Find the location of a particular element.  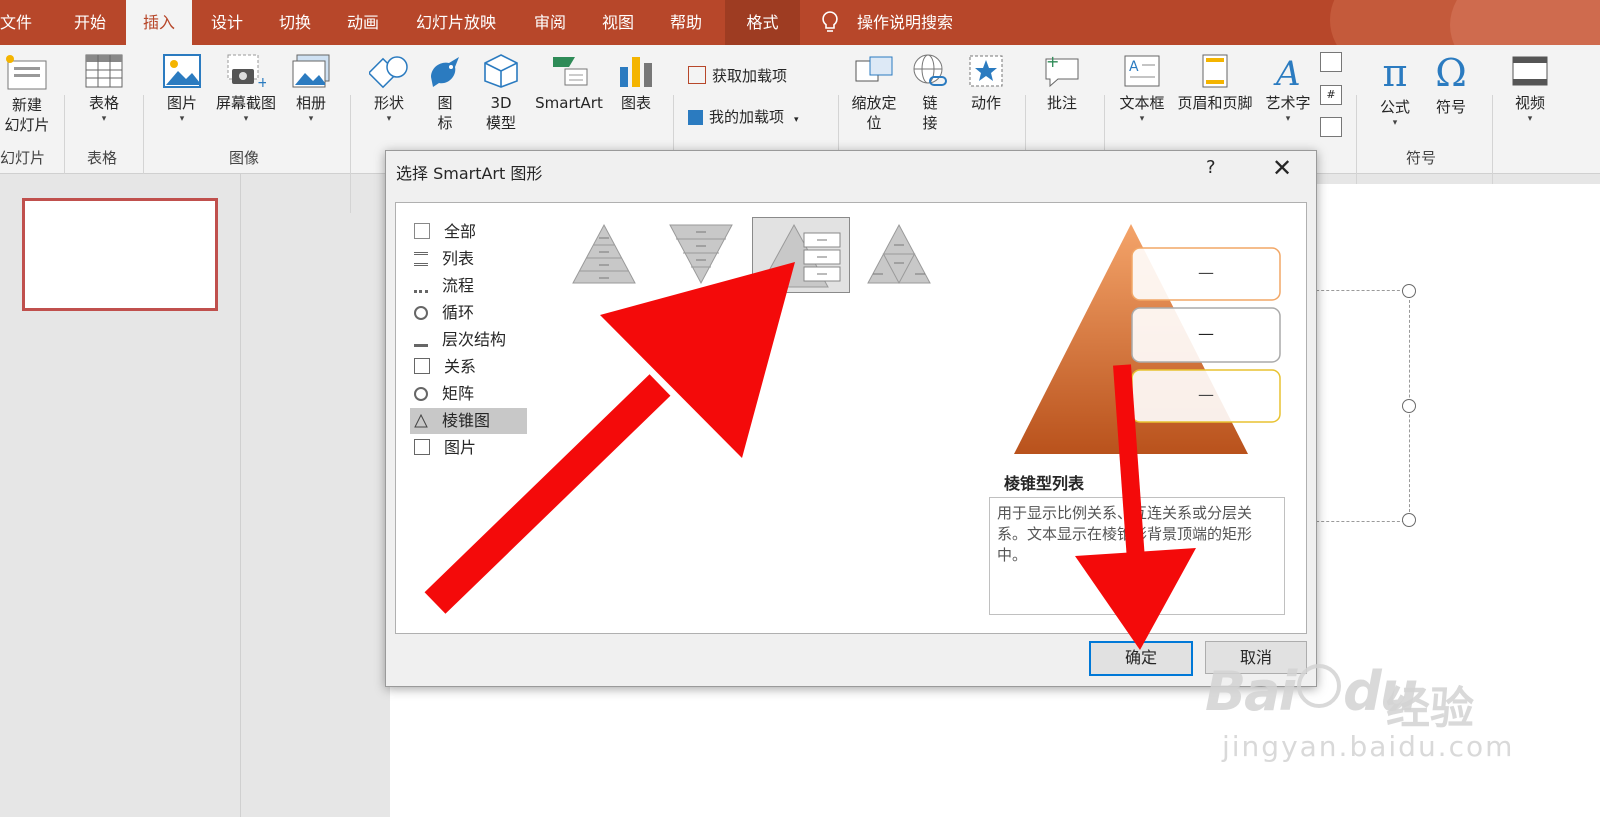

watermark-logo: Bai du is located at coordinates (1311, 691).